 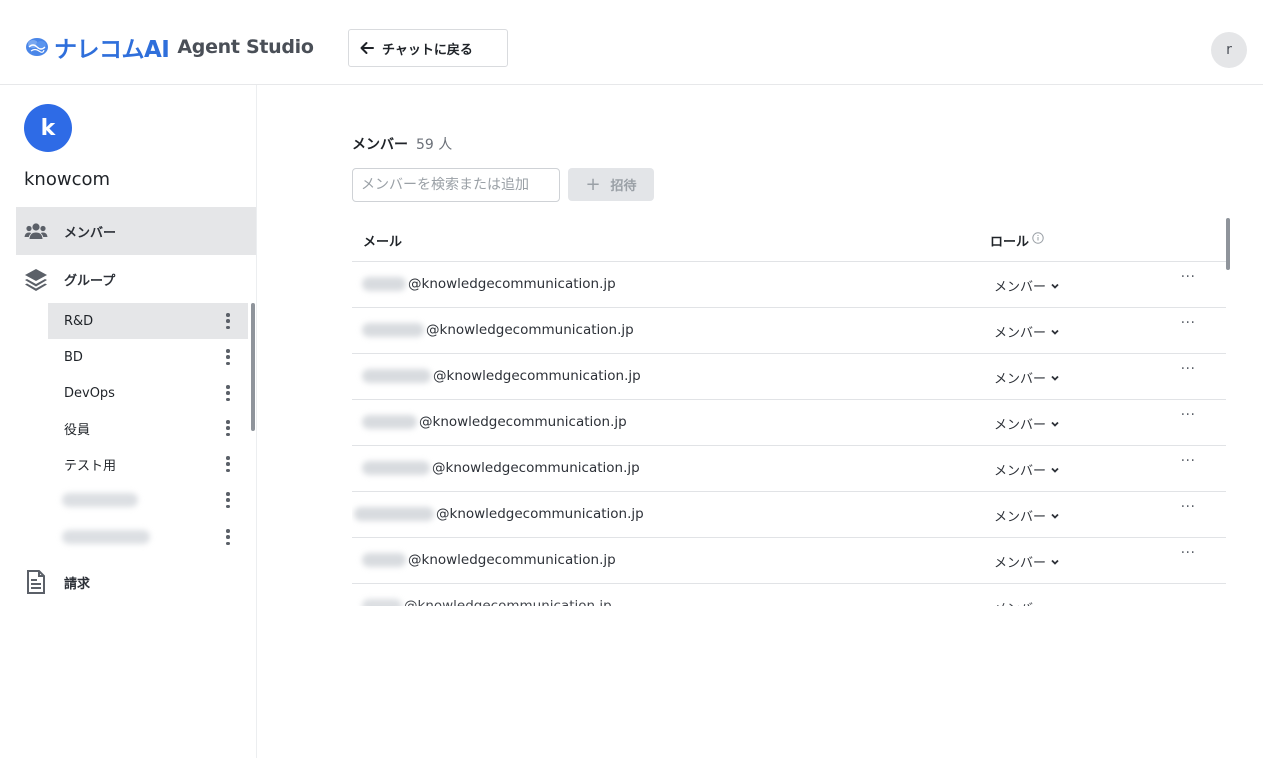 What do you see at coordinates (90, 233) in the screenshot?
I see `sidebar-item-members-label: メンバー` at bounding box center [90, 233].